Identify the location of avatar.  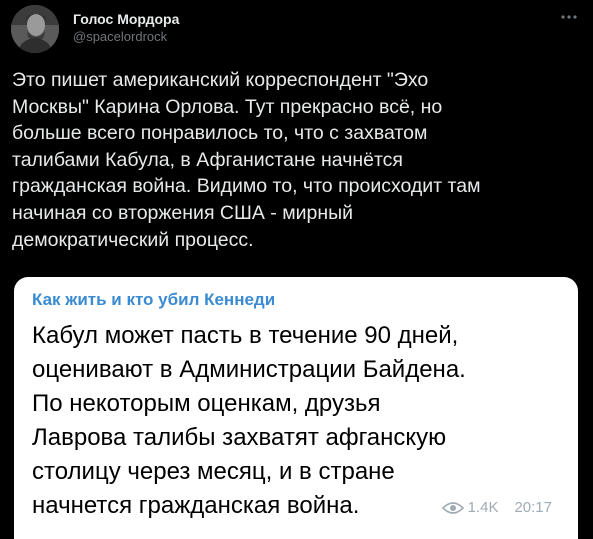
(35, 29).